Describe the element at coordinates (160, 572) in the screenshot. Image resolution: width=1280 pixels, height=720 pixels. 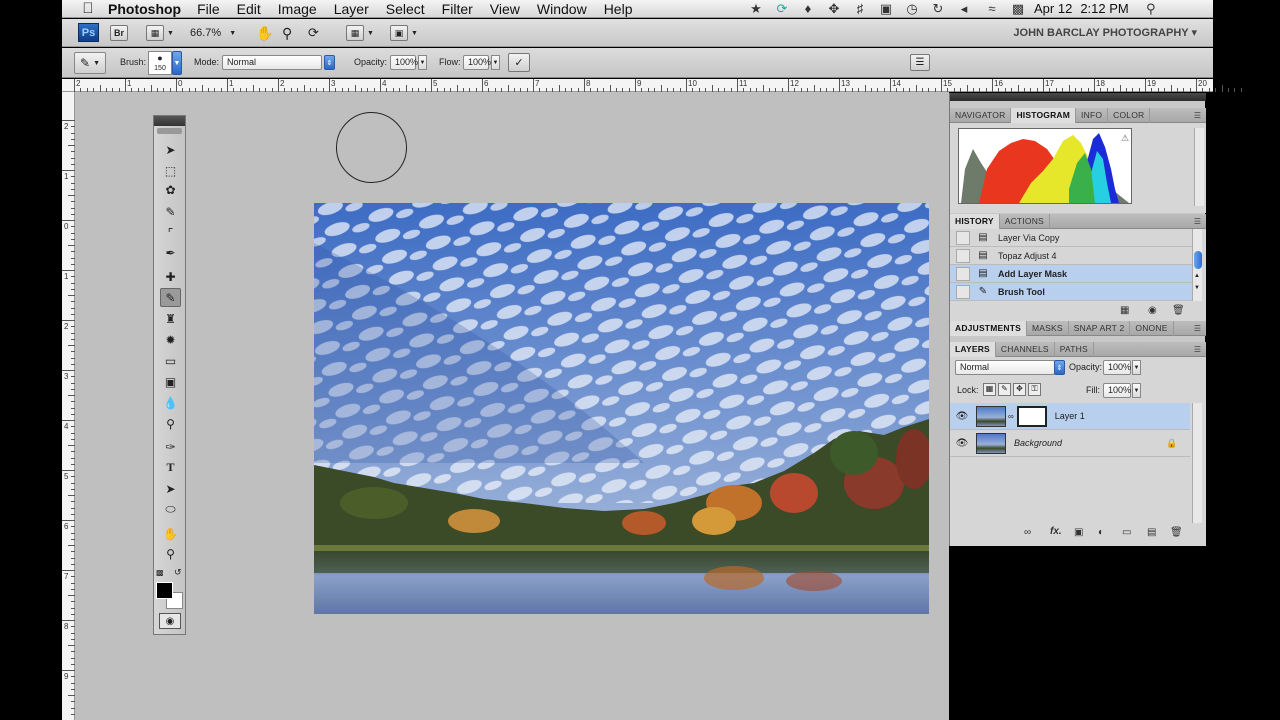
I see `default-colors-icon: ▩` at that location.